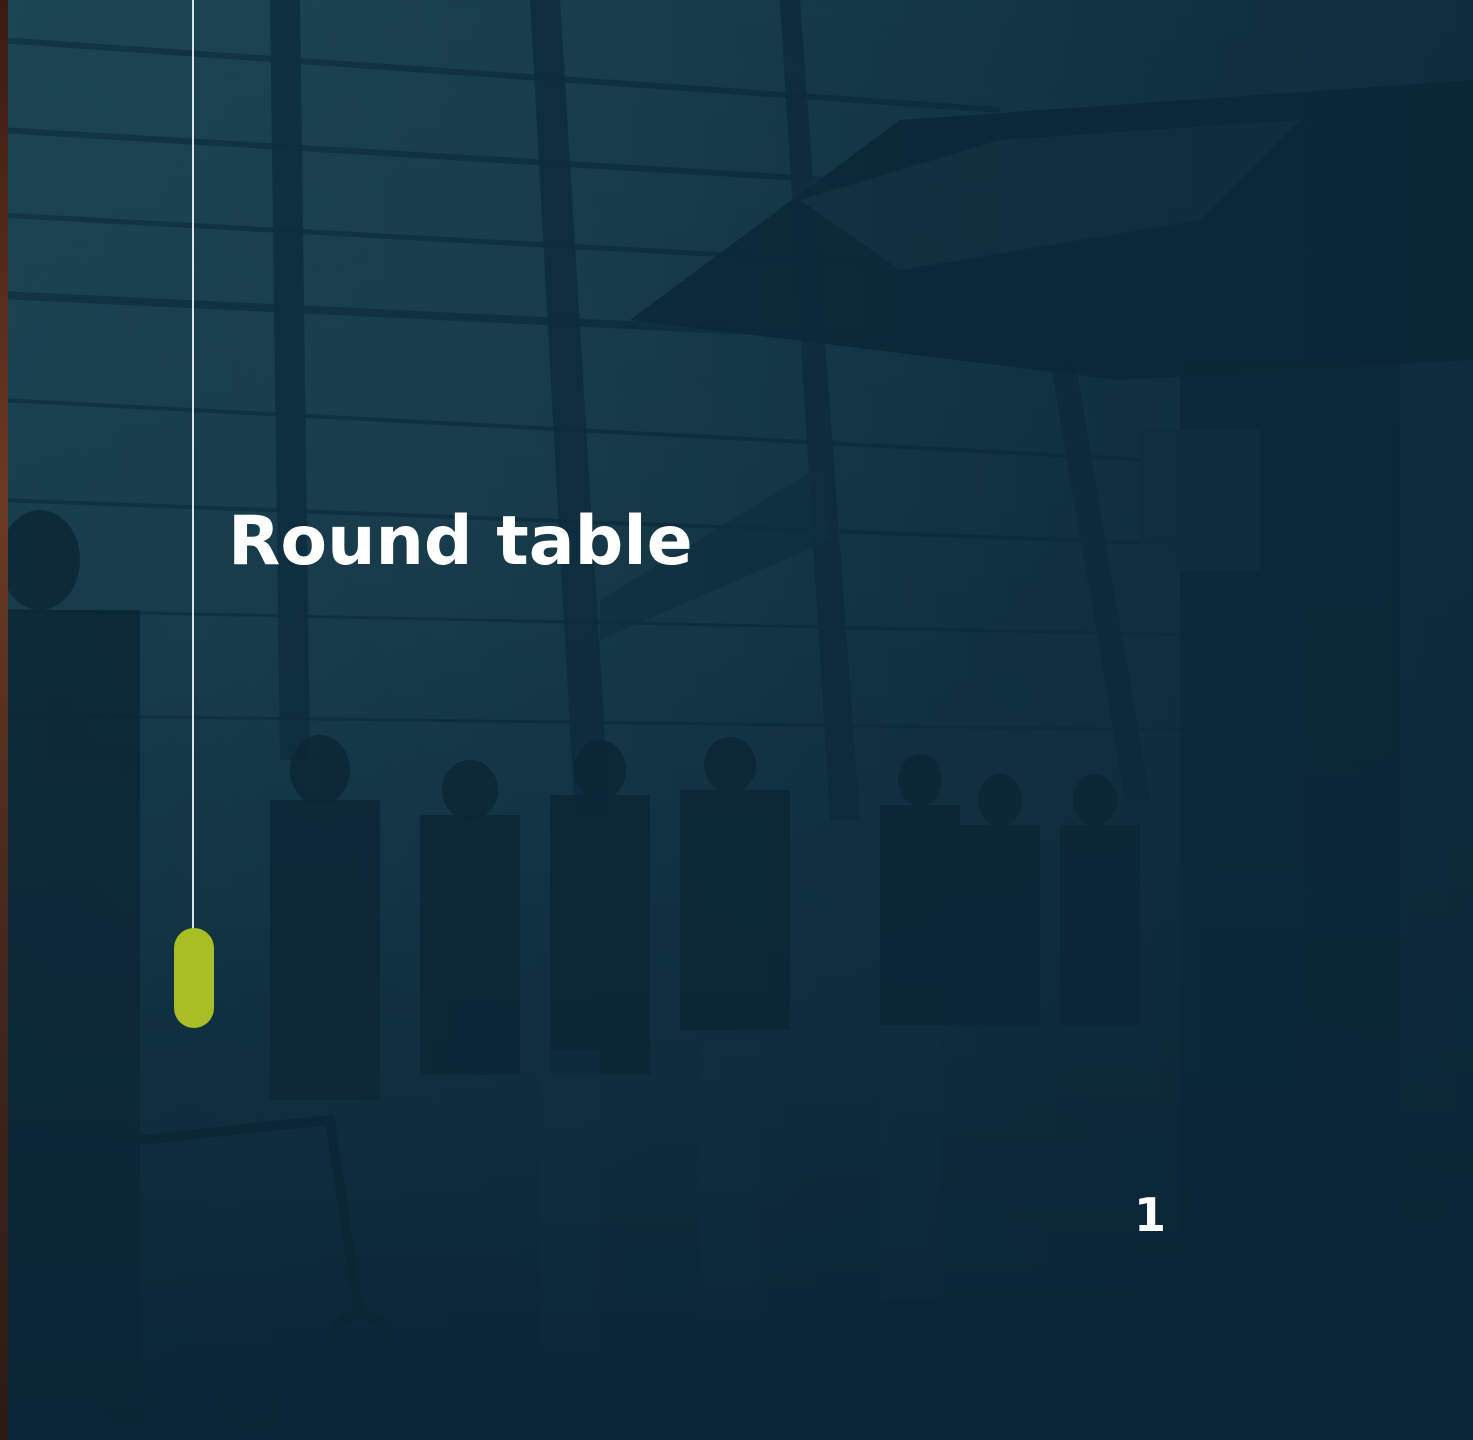 The width and height of the screenshot is (1473, 1440). I want to click on left-edge-strip, so click(4, 720).